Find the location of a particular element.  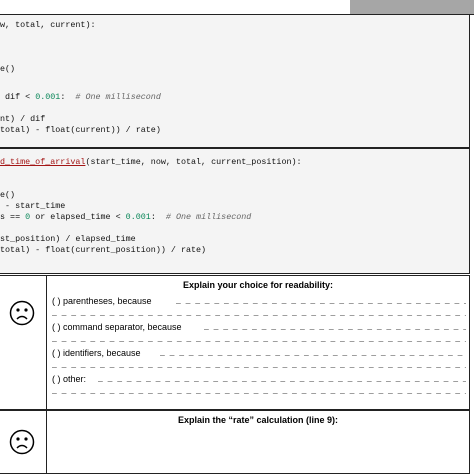

header-grey-cell is located at coordinates (412, 7).